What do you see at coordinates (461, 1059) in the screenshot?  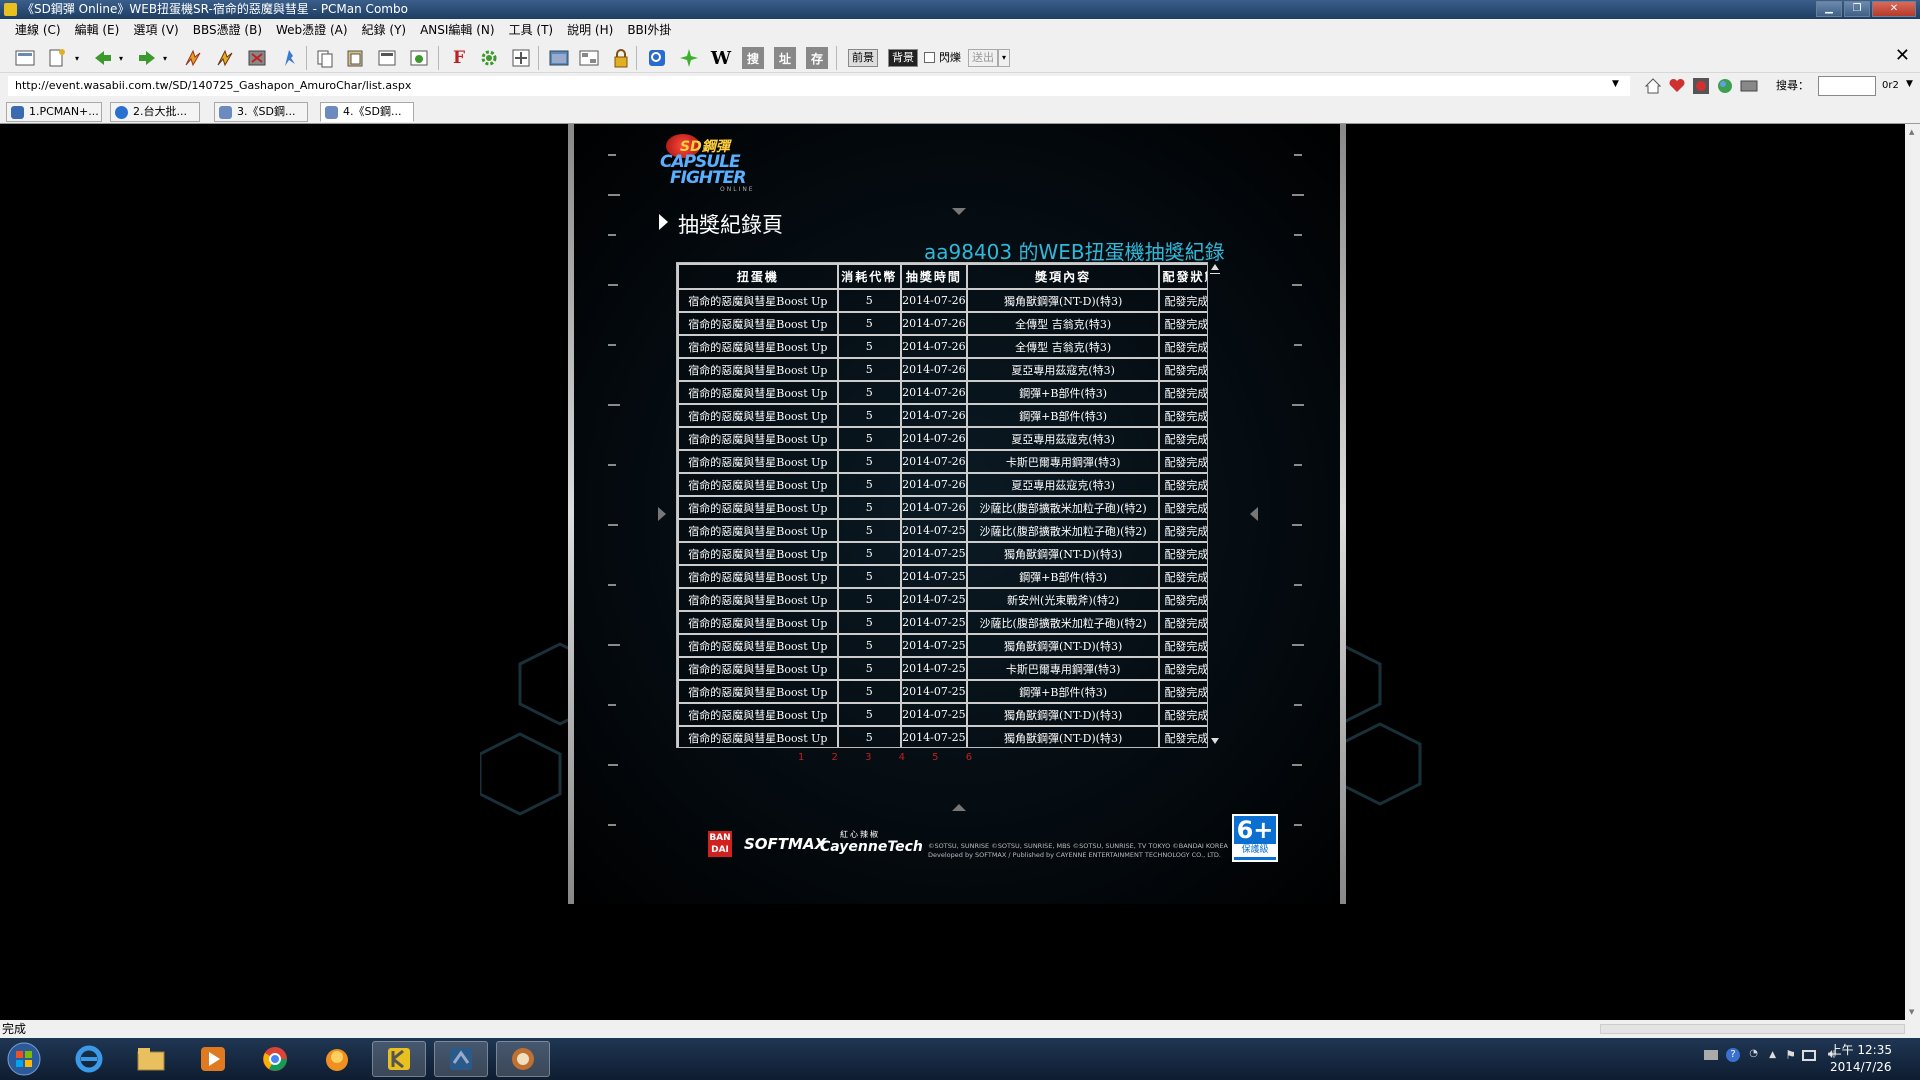 I see `steam-icon` at bounding box center [461, 1059].